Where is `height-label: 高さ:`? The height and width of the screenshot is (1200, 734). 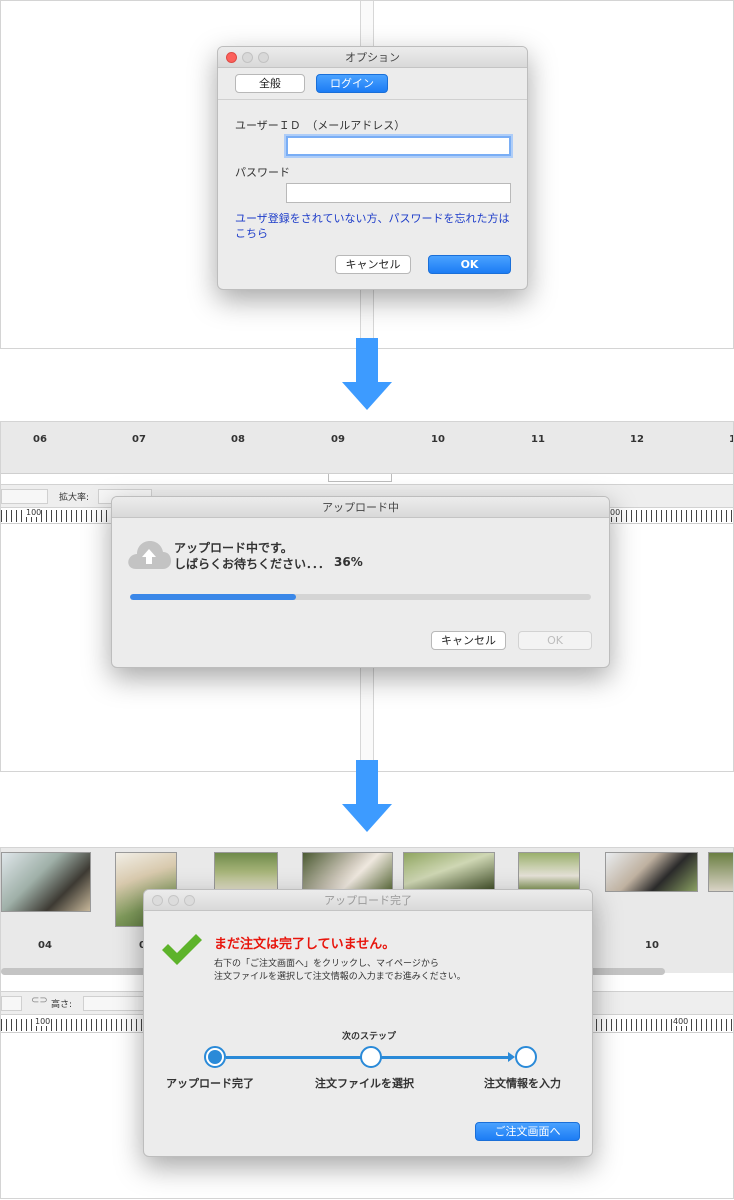
height-label: 高さ: is located at coordinates (62, 1005).